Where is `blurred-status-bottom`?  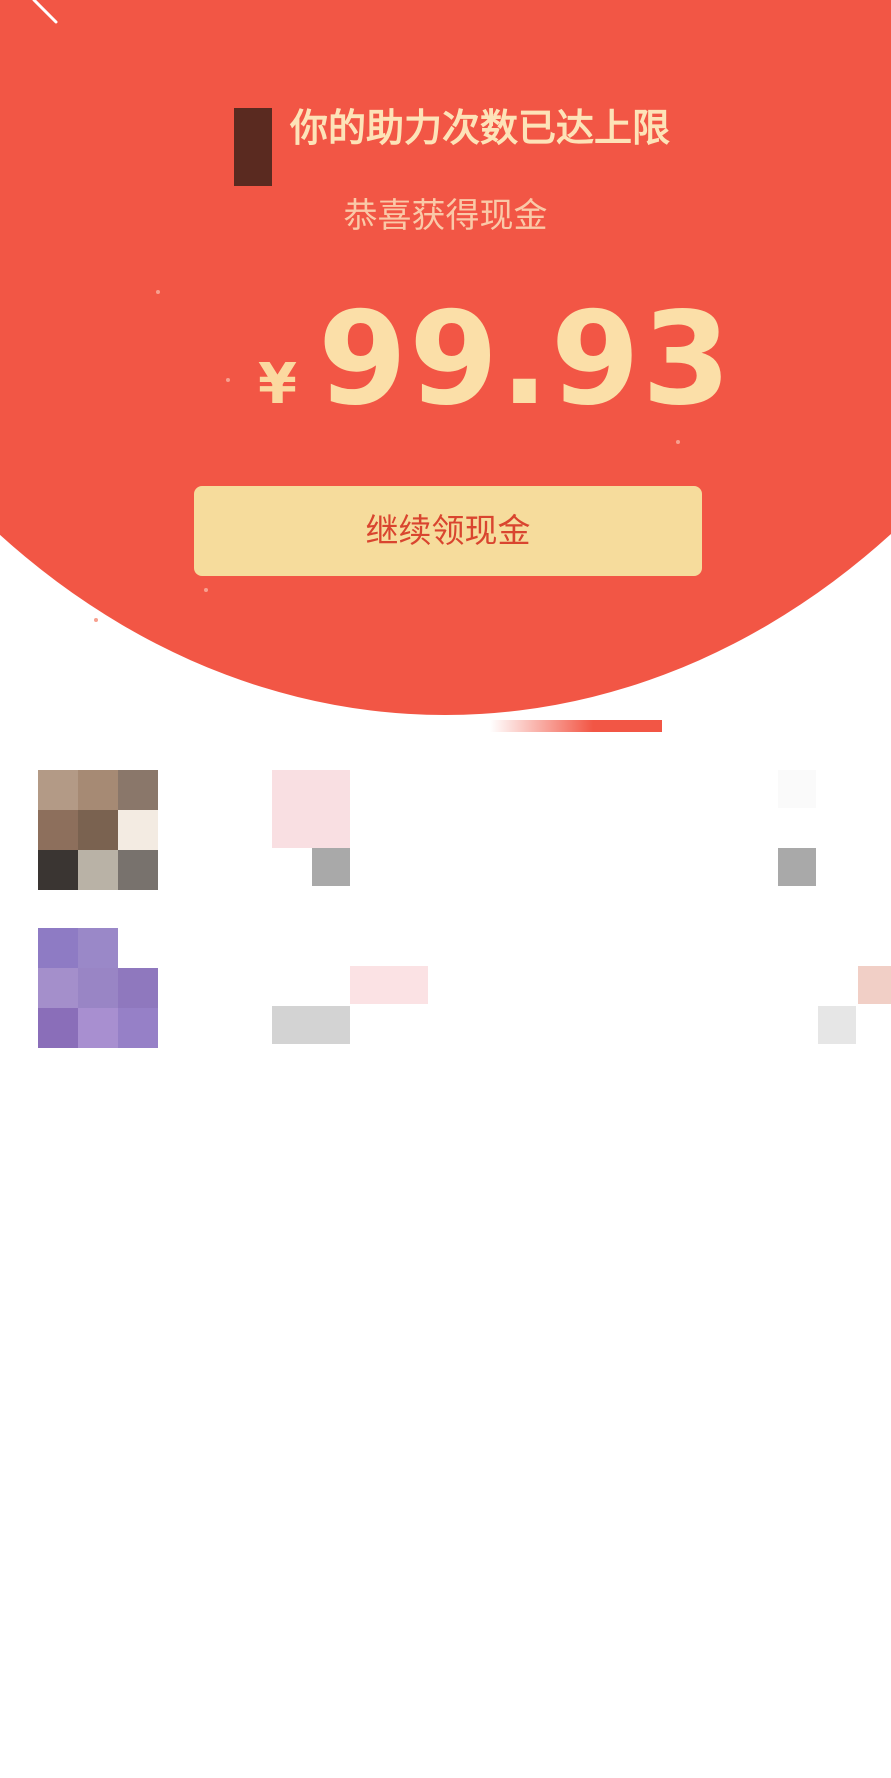 blurred-status-bottom is located at coordinates (837, 1025).